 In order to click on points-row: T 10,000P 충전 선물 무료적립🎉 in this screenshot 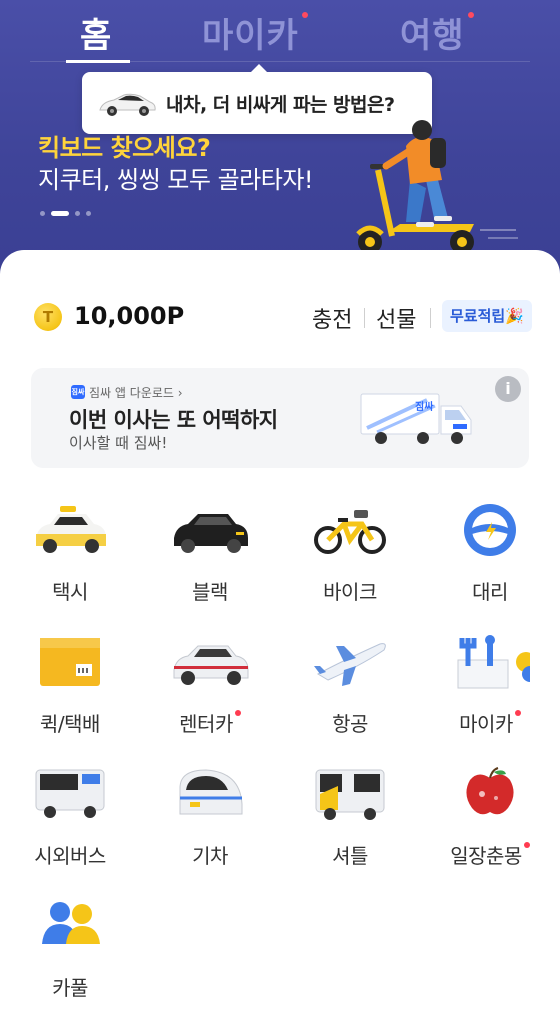, I will do `click(283, 317)`.